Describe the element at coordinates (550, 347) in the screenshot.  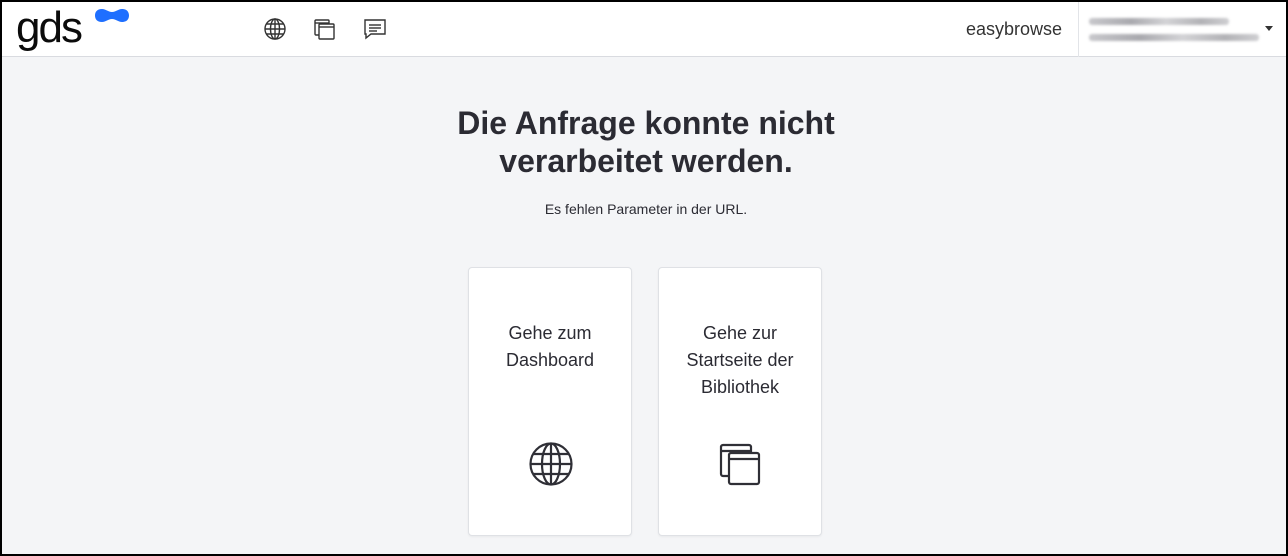
I see `dashboard-card-label: Gehe zum Dashboard` at that location.